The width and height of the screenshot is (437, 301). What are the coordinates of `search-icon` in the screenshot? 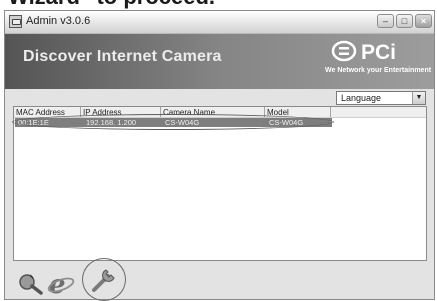 It's located at (31, 284).